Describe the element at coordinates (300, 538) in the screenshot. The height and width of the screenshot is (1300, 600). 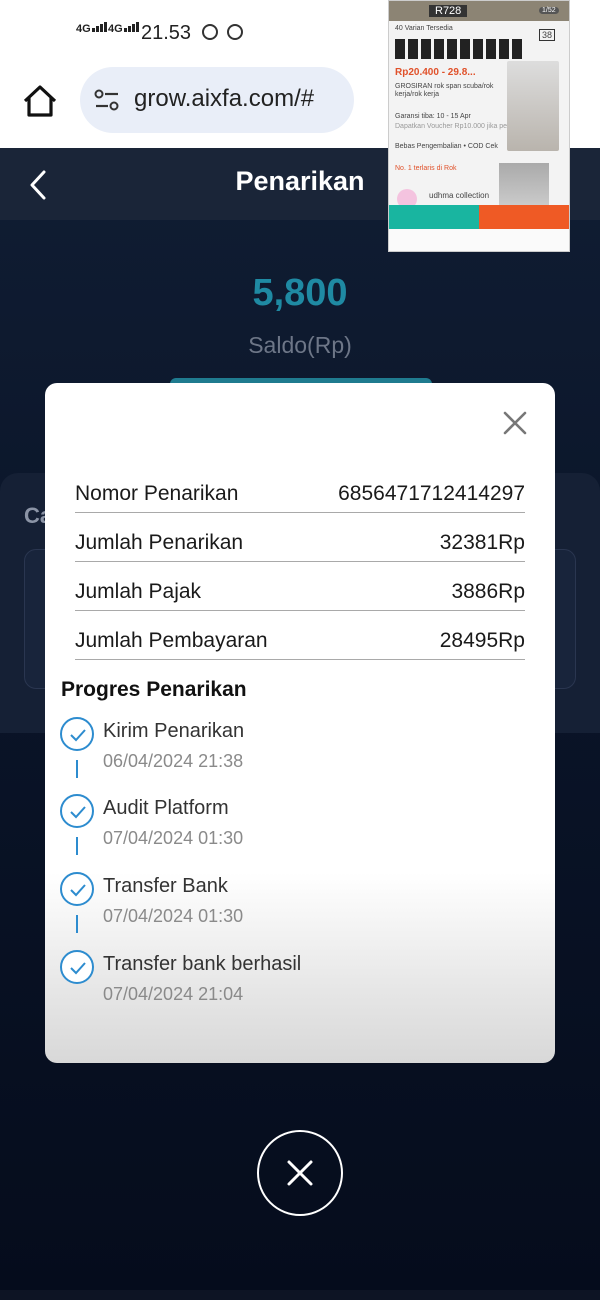
I see `row-withdrawal-amount: Jumlah Penarikan 32381Rp` at that location.